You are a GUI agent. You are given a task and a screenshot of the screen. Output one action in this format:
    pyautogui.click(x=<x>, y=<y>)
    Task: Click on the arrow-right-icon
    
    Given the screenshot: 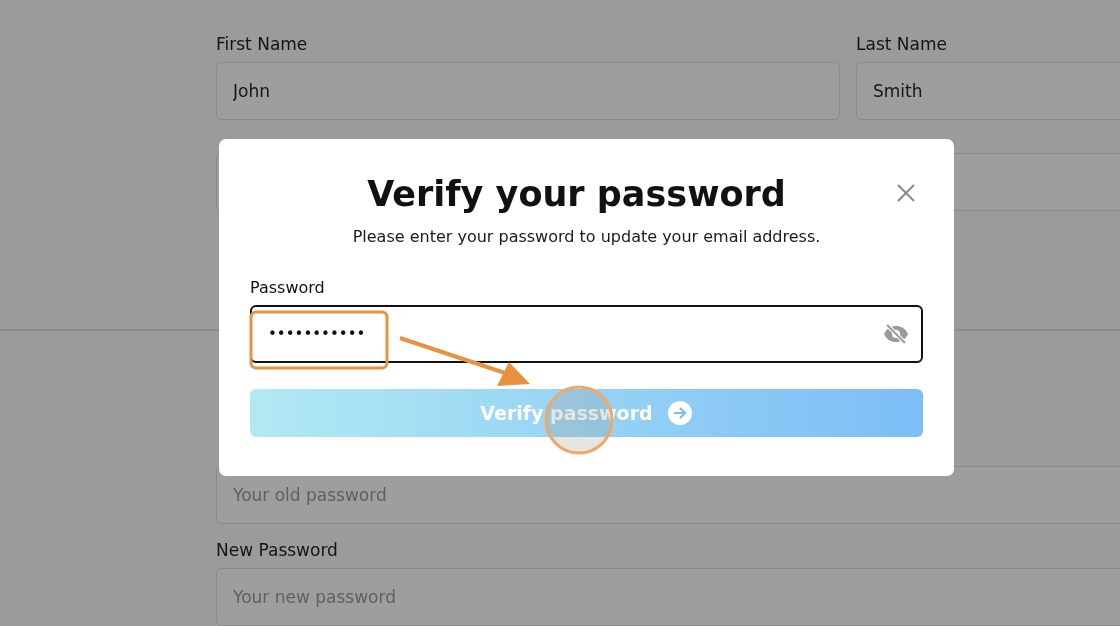 What is the action you would take?
    pyautogui.click(x=679, y=413)
    